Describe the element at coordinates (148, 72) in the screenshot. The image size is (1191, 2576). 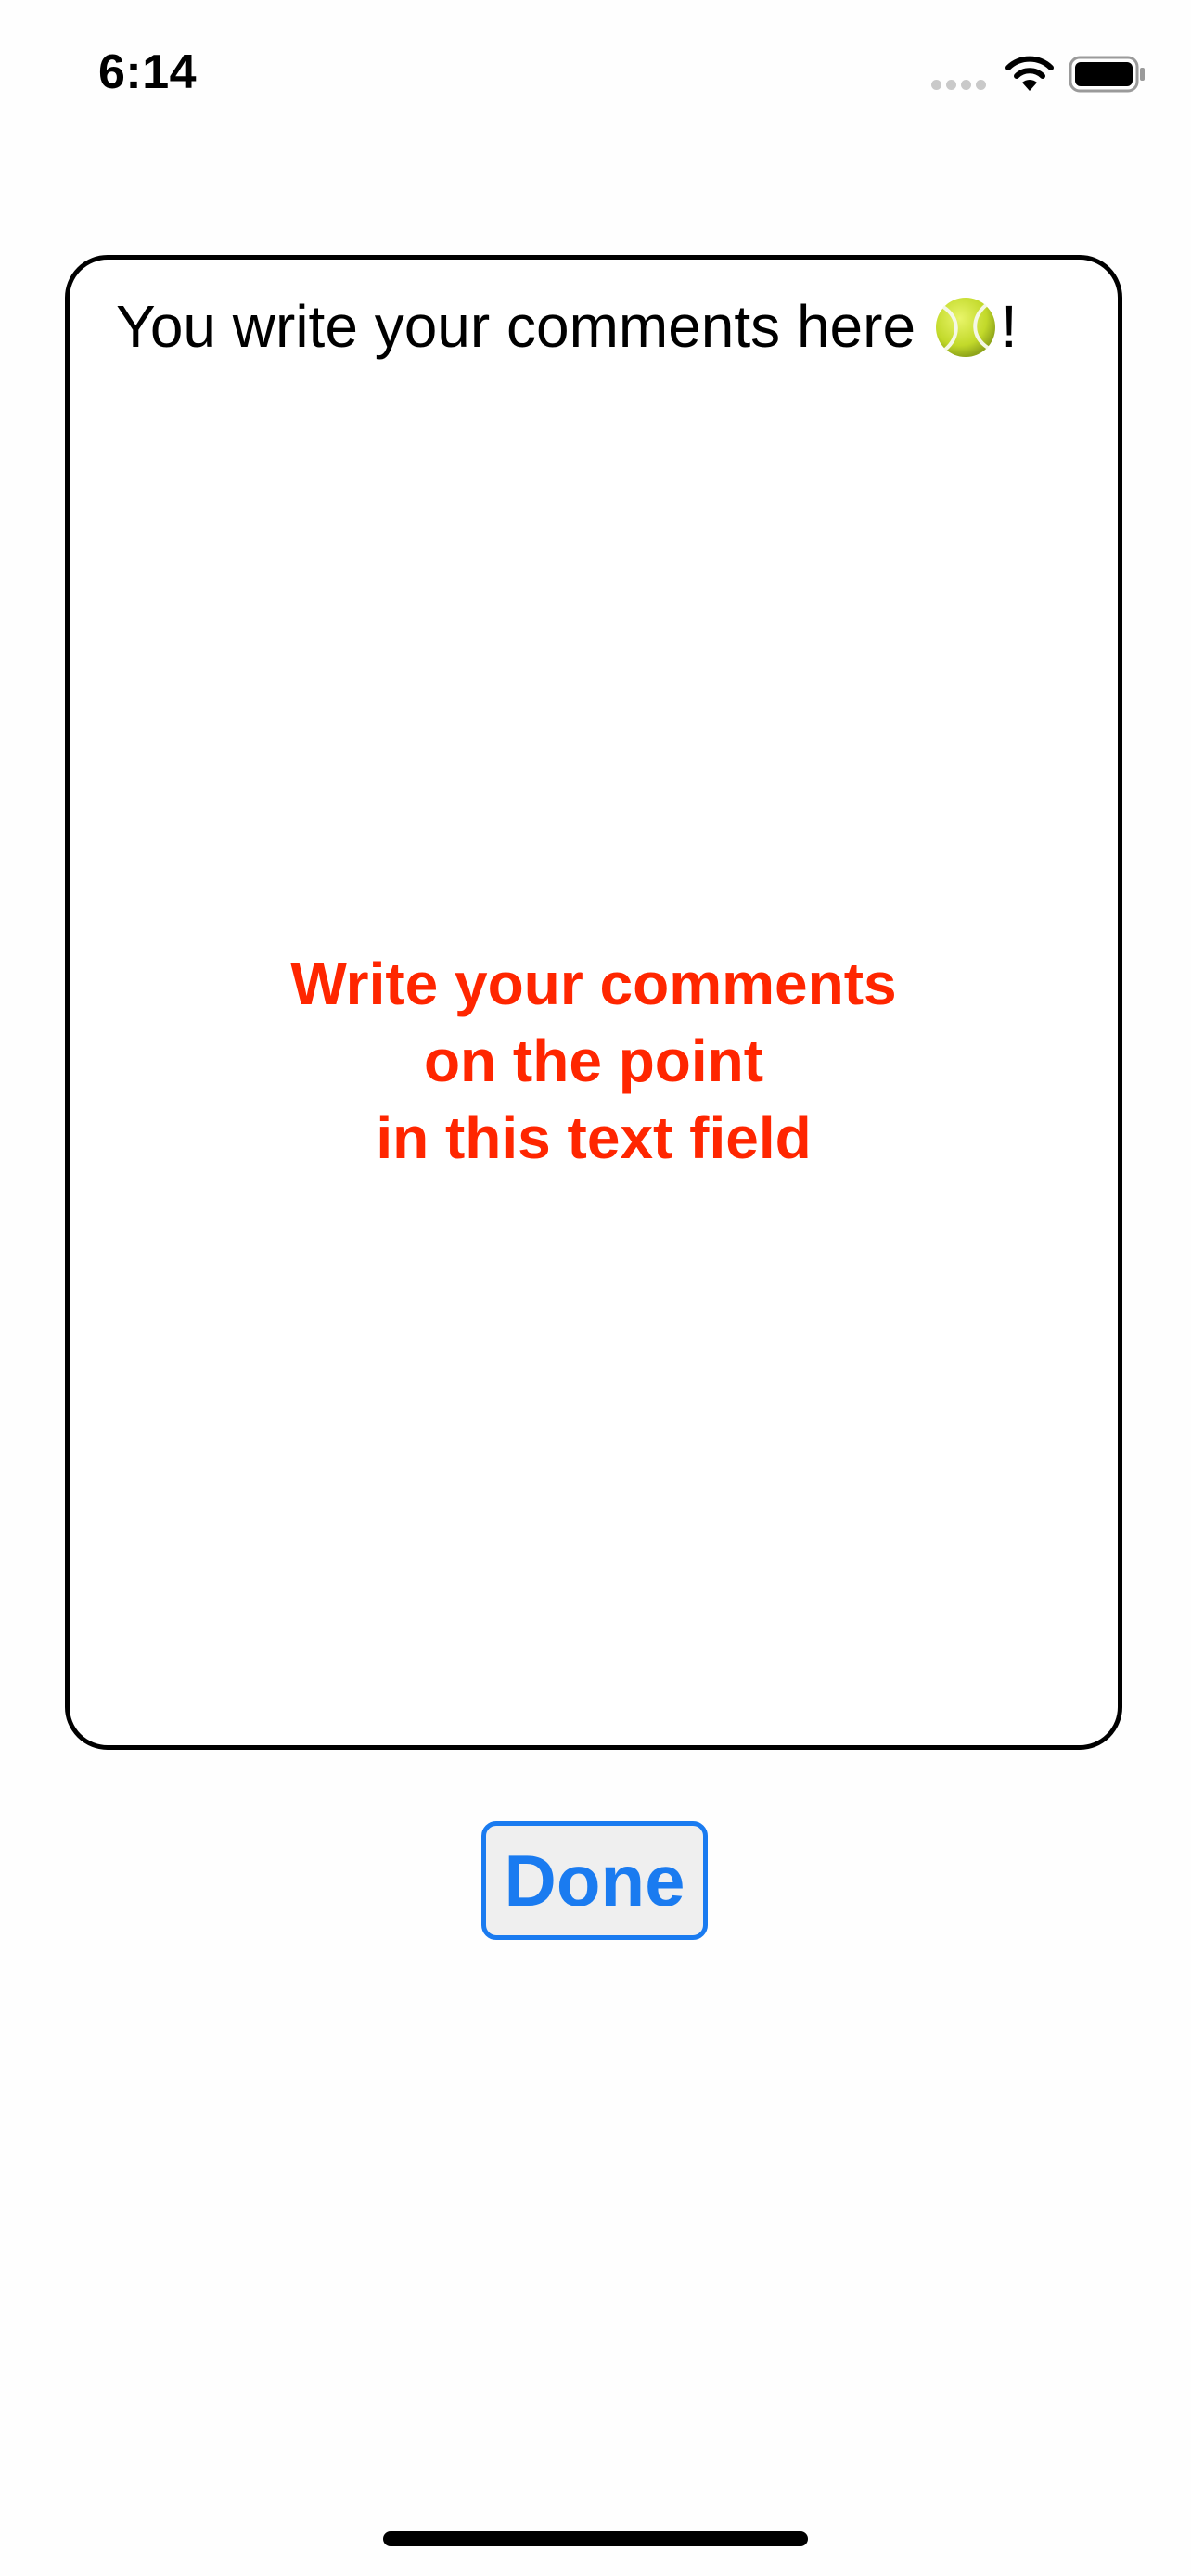
I see `status-time: 6:14` at that location.